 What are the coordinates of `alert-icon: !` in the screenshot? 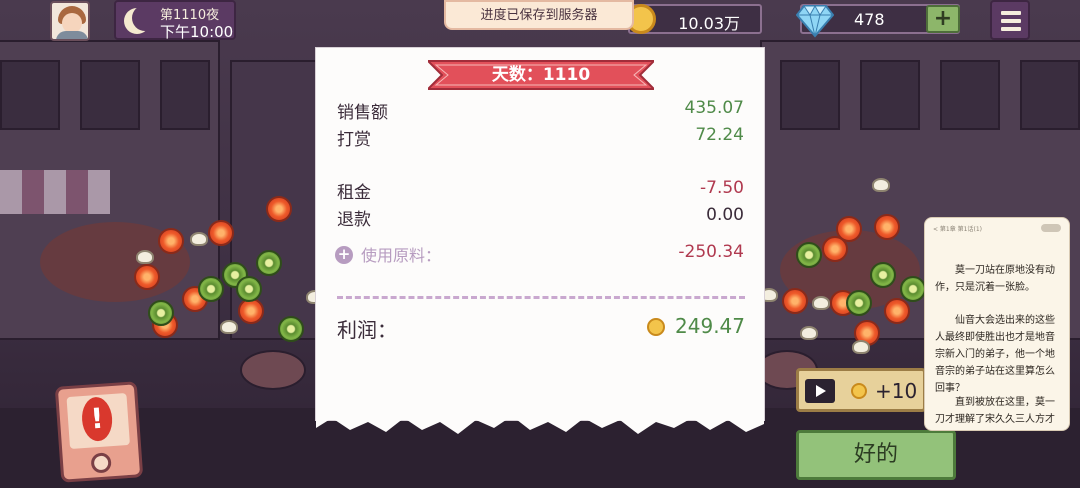 It's located at (97, 419).